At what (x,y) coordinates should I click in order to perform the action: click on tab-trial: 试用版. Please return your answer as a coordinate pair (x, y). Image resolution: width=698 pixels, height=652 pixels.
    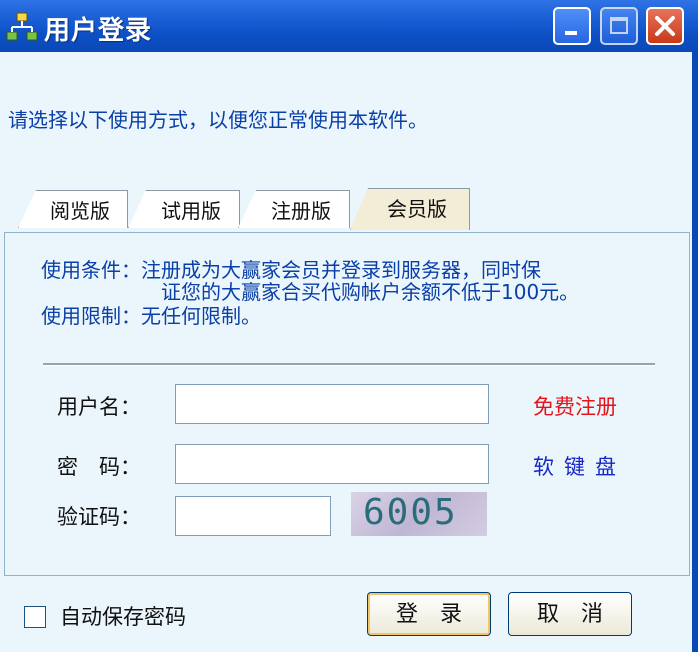
    Looking at the image, I should click on (184, 209).